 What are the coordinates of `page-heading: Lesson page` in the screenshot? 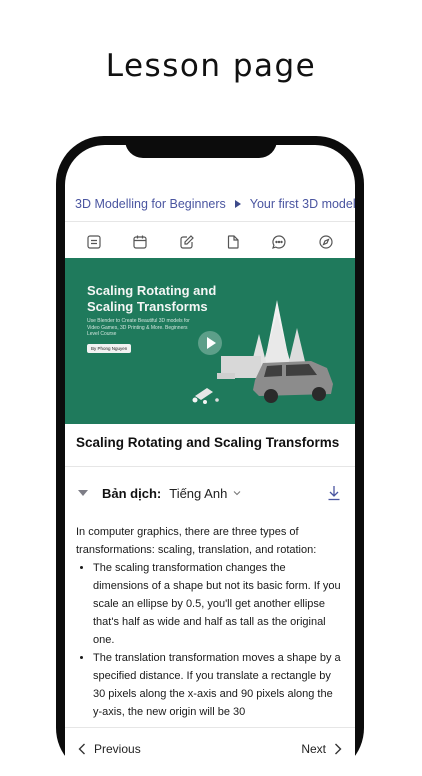 It's located at (211, 66).